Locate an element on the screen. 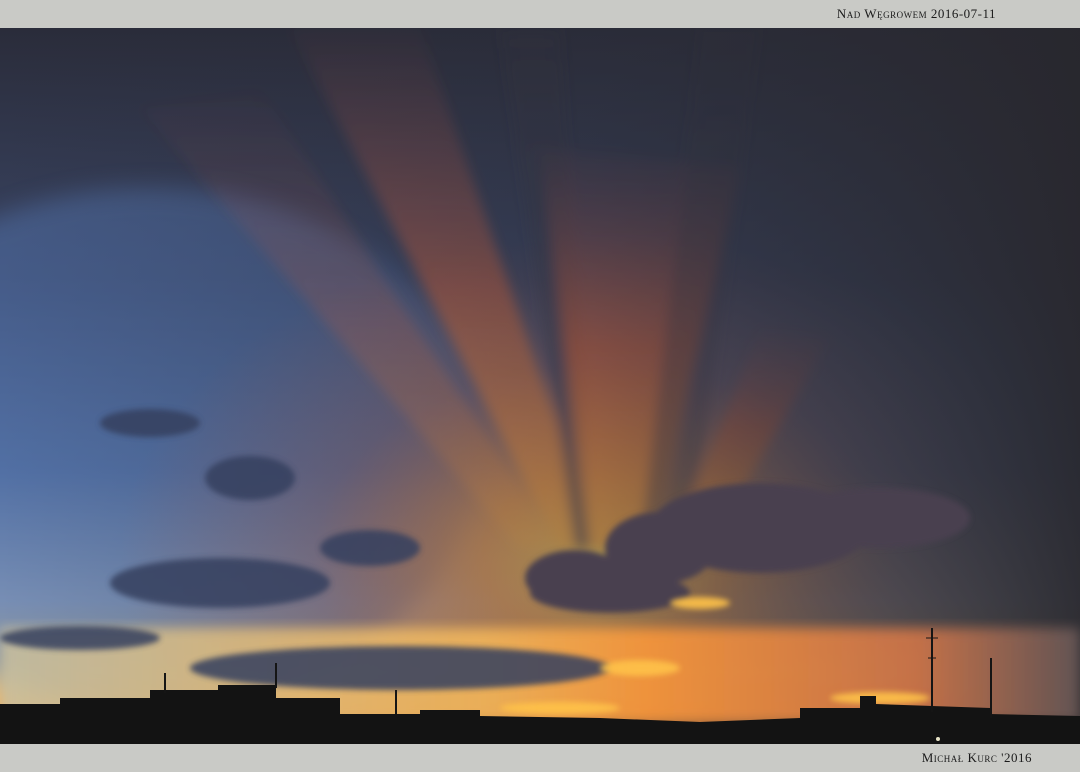 The image size is (1080, 772). photographer-credit-caption: Michał Kurc '2016 is located at coordinates (976, 757).